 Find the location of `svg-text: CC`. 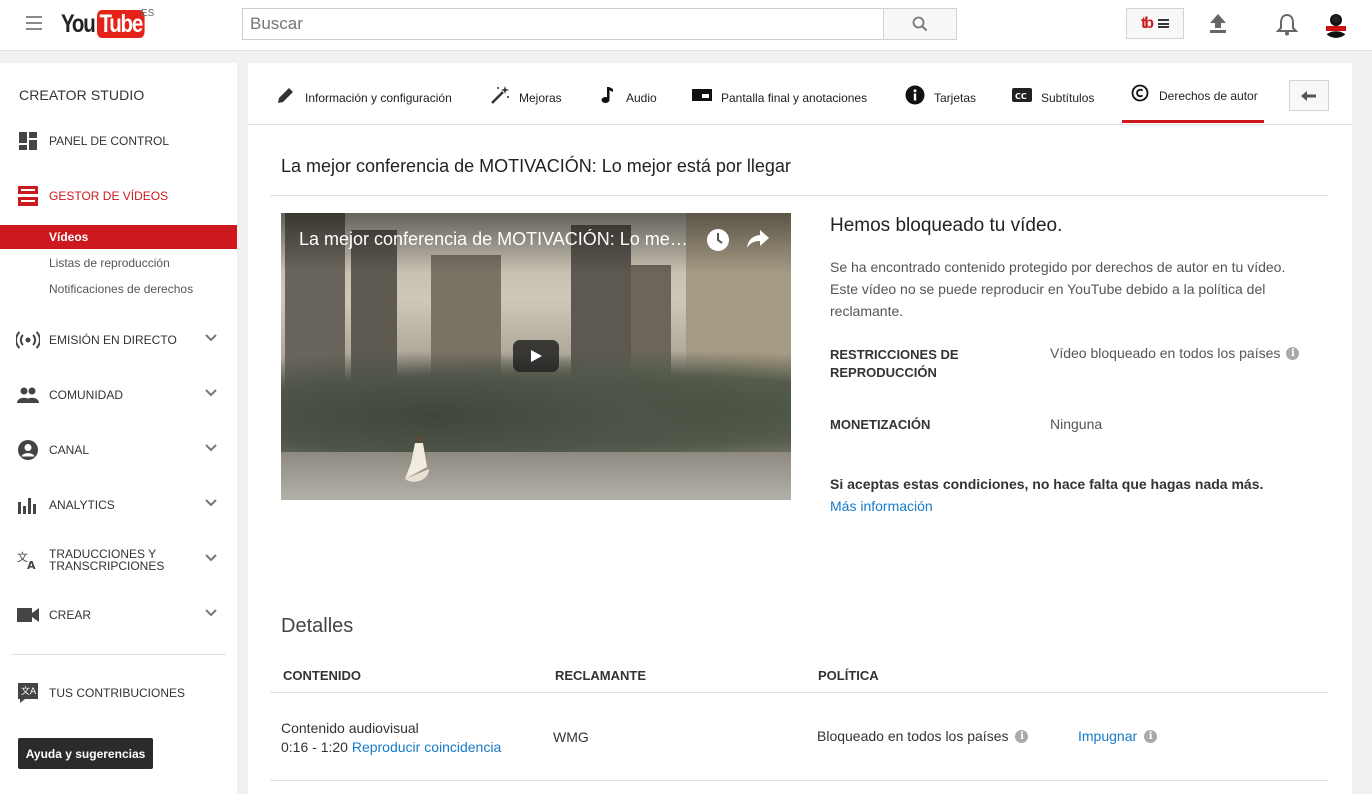

svg-text: CC is located at coordinates (1021, 96).